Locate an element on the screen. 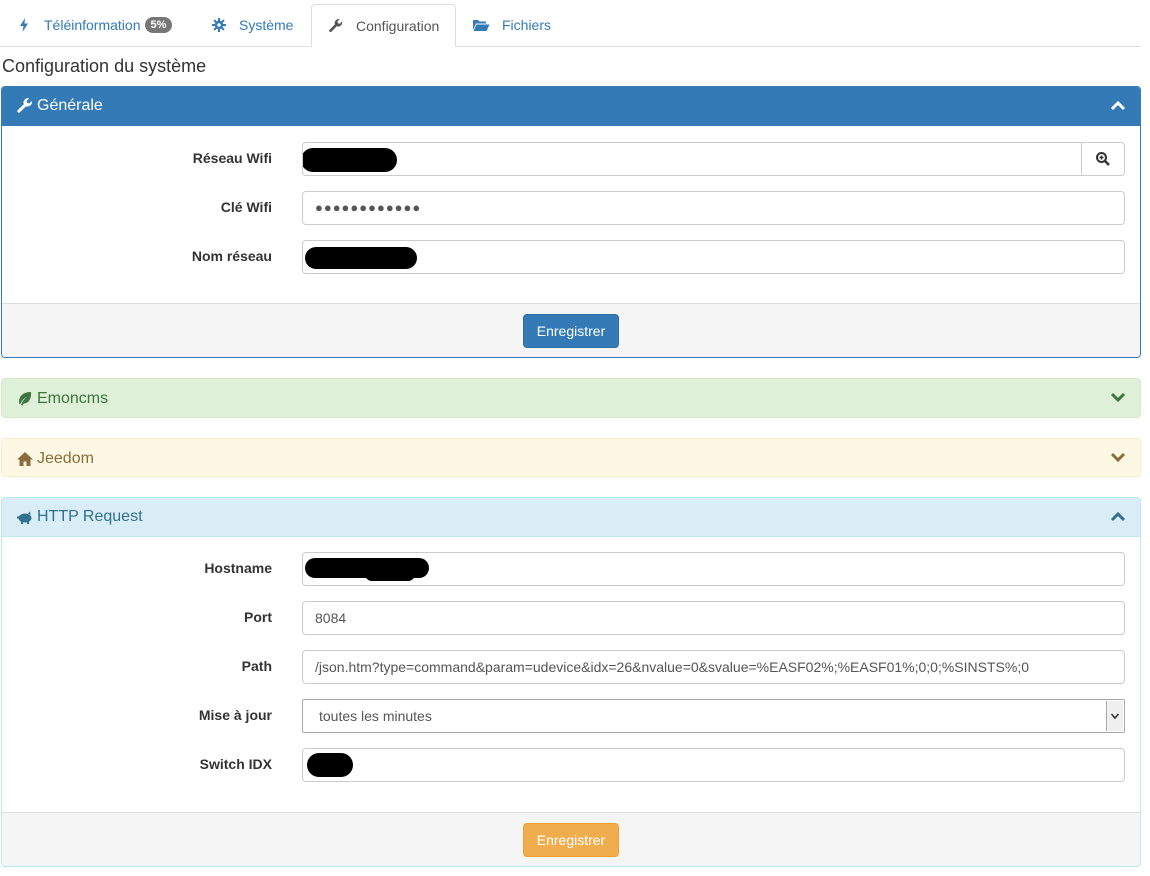  panel-title: HTTP Request is located at coordinates (90, 516).